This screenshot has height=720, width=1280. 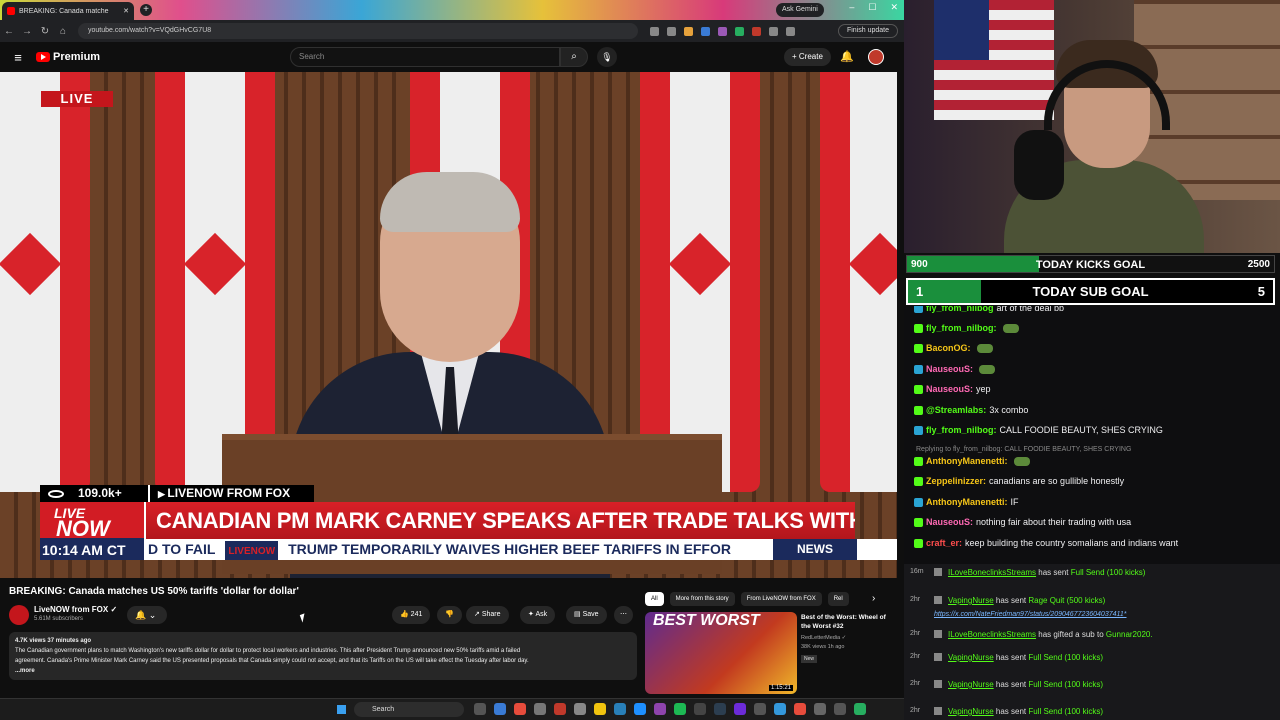 What do you see at coordinates (409, 709) in the screenshot?
I see `taskbar-search: Search` at bounding box center [409, 709].